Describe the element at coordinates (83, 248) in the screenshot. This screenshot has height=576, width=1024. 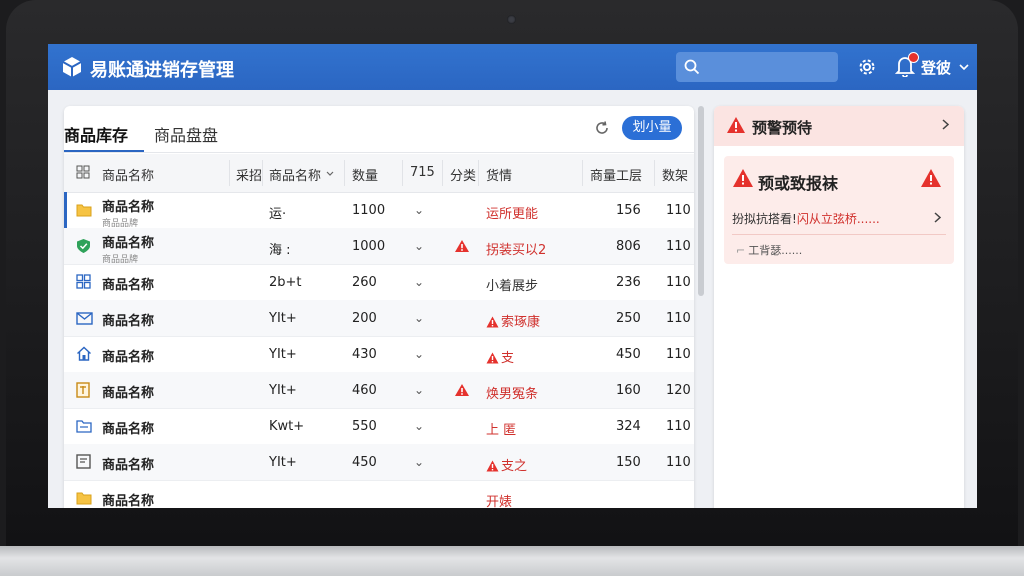
I see `shield-icon` at that location.